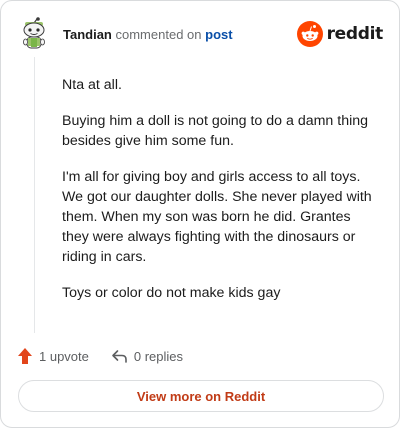 The width and height of the screenshot is (400, 428). I want to click on comment-paragraph: Toys or color do not make kids gay, so click(171, 293).